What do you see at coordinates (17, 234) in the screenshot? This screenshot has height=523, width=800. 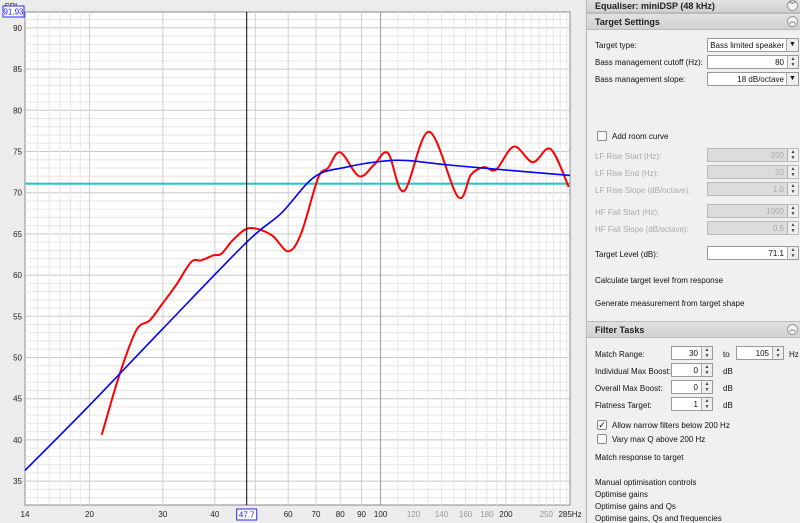 I see `y-tick-label: 65` at bounding box center [17, 234].